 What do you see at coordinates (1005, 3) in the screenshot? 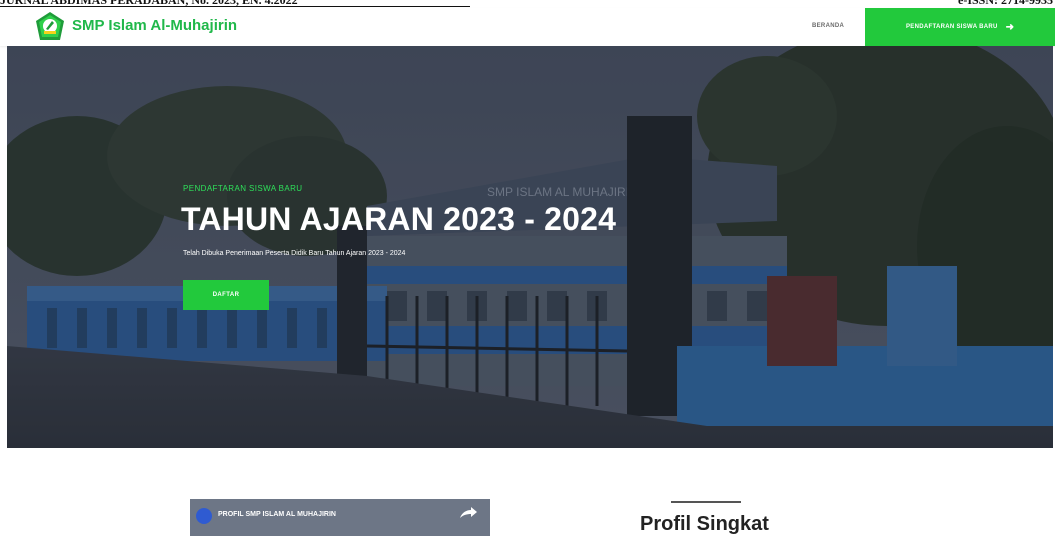
I see `journal-header-right: e-ISSN: 2714-9935` at bounding box center [1005, 3].